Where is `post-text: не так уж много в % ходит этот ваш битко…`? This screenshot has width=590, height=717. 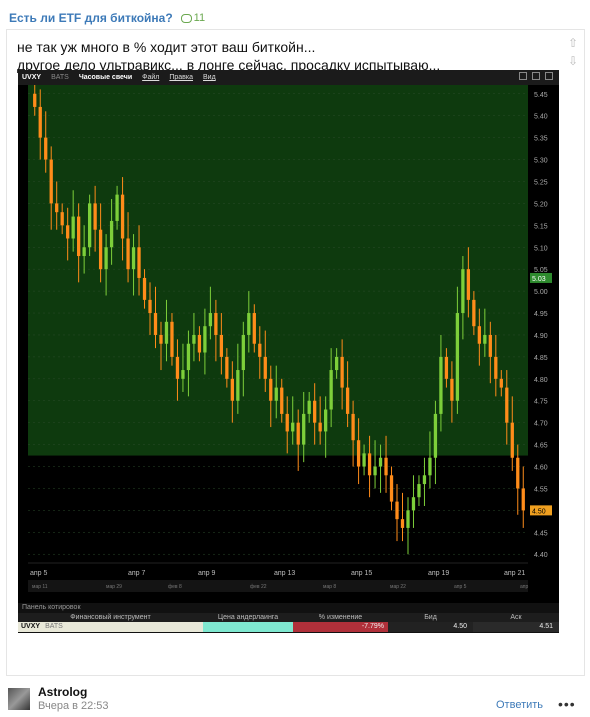
post-text: не так уж много в % ходит этот ваш битко… is located at coordinates (228, 56).